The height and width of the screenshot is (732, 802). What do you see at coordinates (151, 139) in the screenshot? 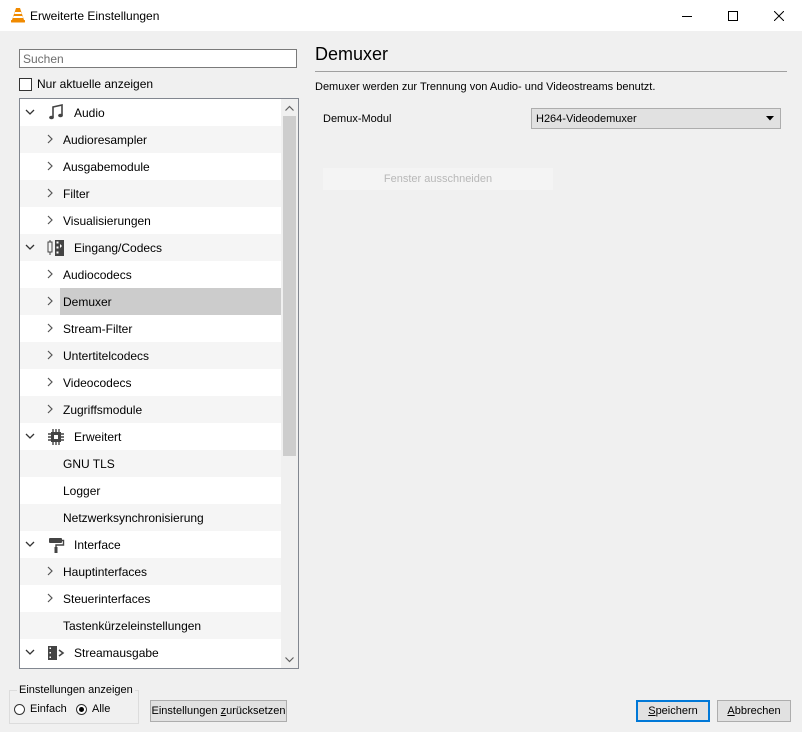
I see `tree-item: Audioresampler` at bounding box center [151, 139].